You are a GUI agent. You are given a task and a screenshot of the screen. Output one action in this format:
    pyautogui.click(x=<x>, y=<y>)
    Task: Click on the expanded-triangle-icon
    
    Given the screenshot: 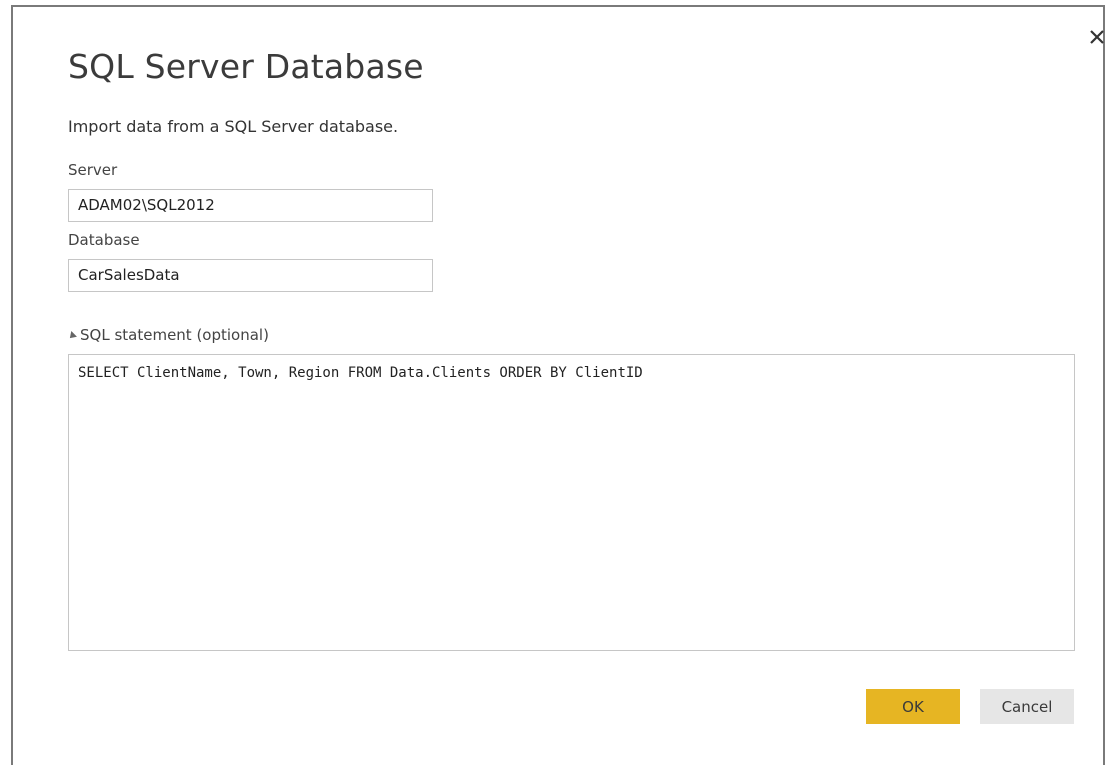 What is the action you would take?
    pyautogui.click(x=72, y=336)
    